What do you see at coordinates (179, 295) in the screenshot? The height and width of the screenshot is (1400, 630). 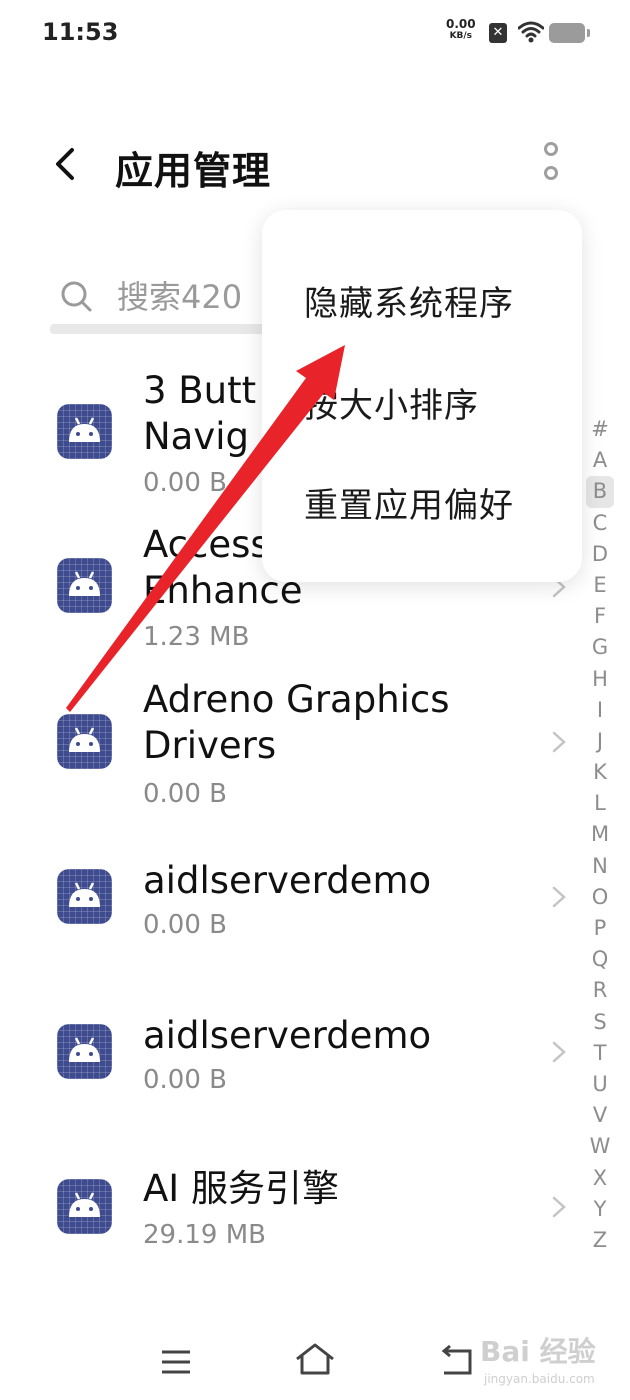 I see `search-input: 搜索420` at bounding box center [179, 295].